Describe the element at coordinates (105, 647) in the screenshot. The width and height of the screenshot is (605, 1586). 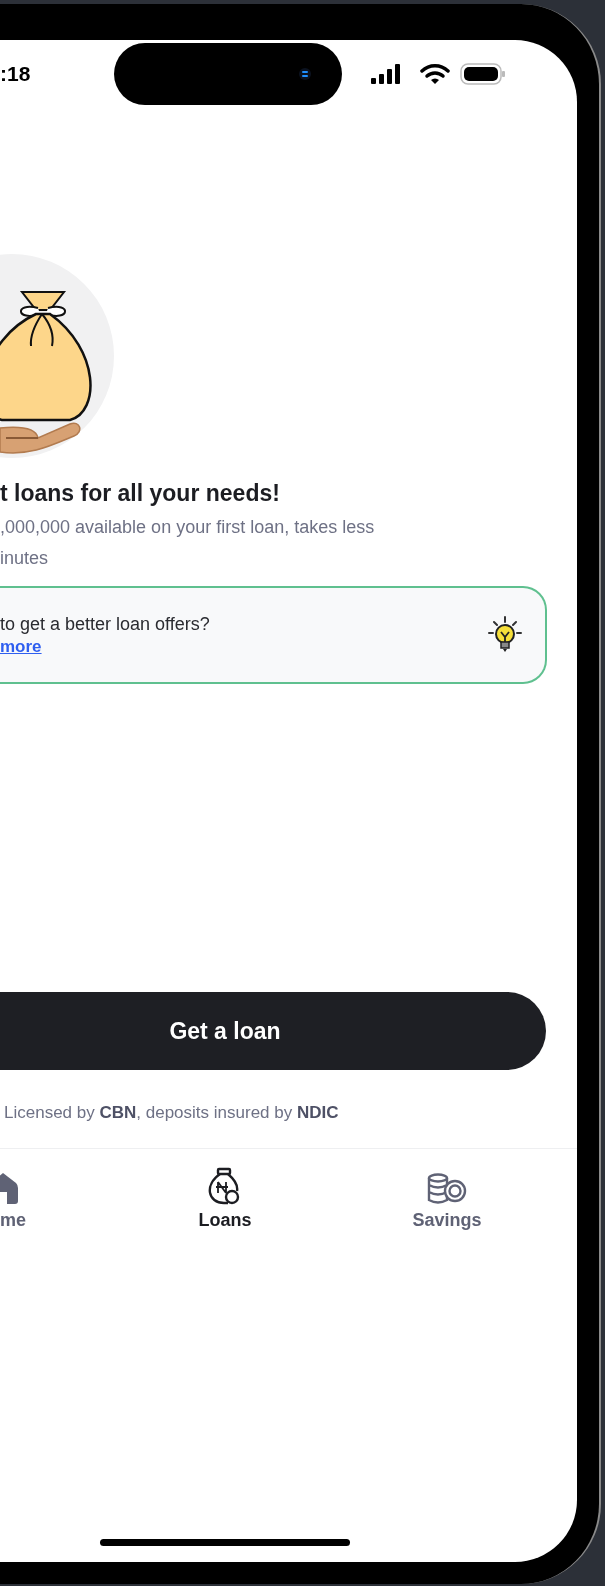
I see `learn-more-link: more` at that location.